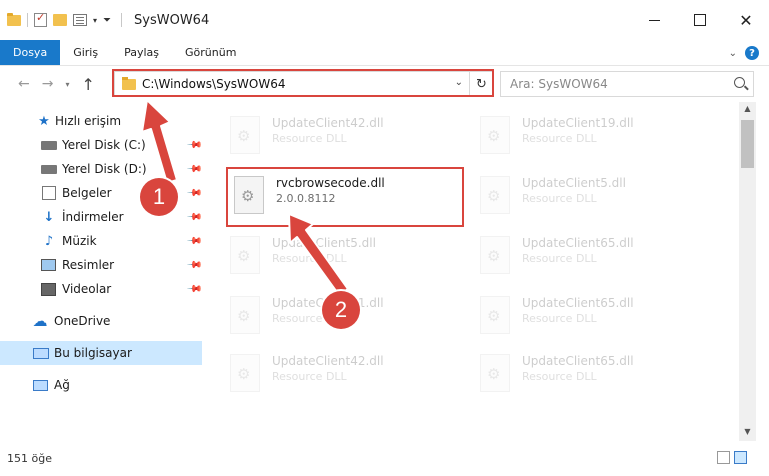  Describe the element at coordinates (59, 84) in the screenshot. I see `navigation-buttons: ← → ▾ ↑` at that location.